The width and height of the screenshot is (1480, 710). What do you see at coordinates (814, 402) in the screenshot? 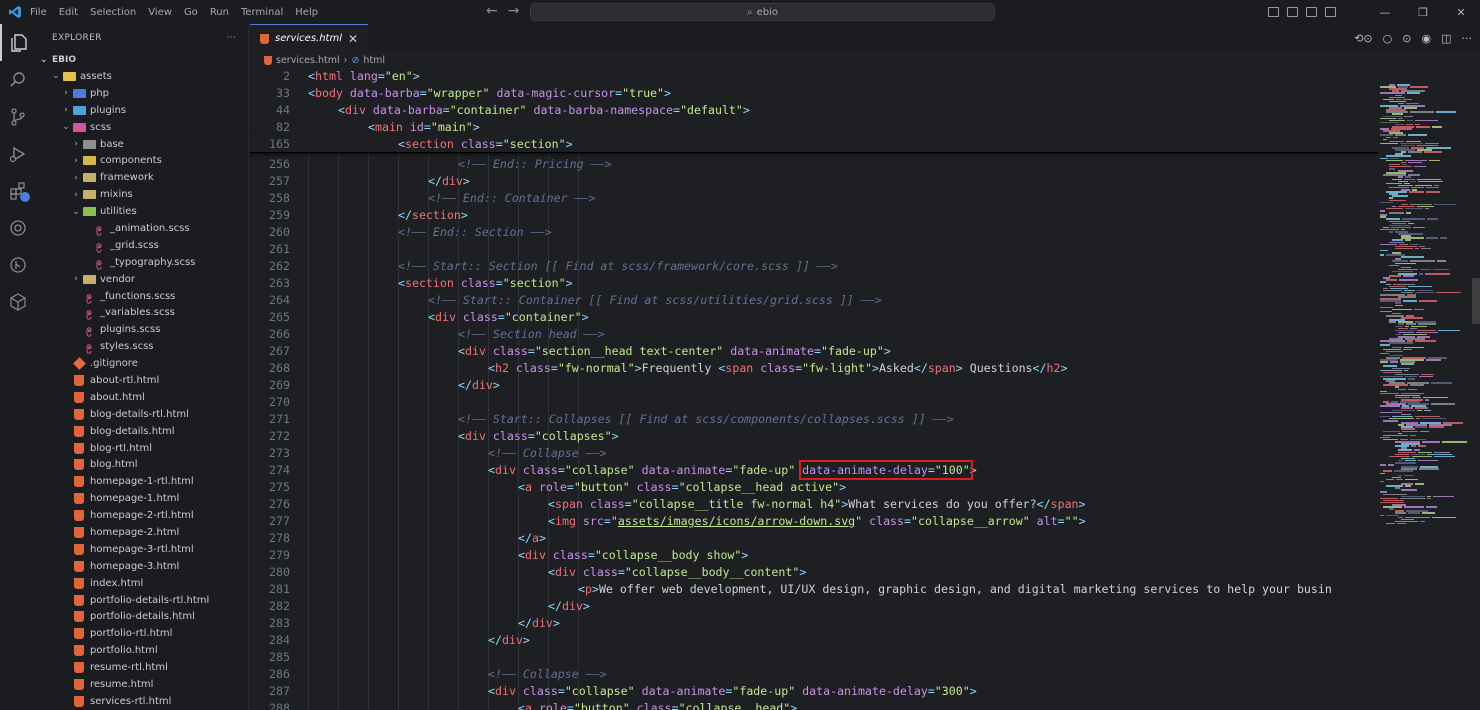
I see `code-line: 270` at bounding box center [814, 402].